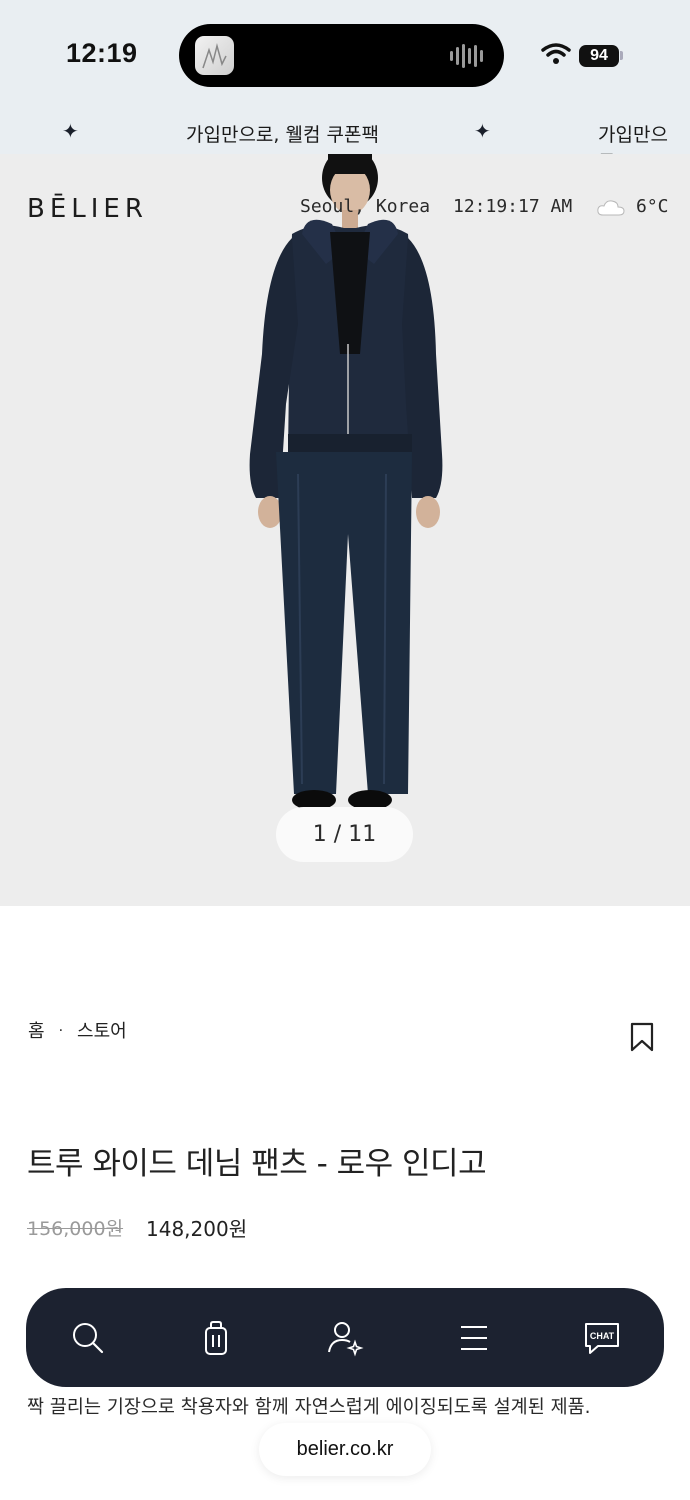  What do you see at coordinates (621, 55) in the screenshot?
I see `battery-tip` at bounding box center [621, 55].